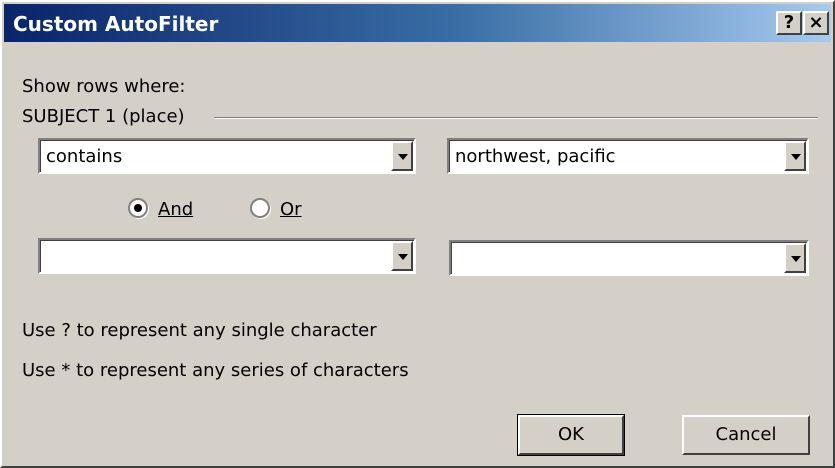 The image size is (835, 468). What do you see at coordinates (789, 23) in the screenshot?
I see `help-button: ?` at bounding box center [789, 23].